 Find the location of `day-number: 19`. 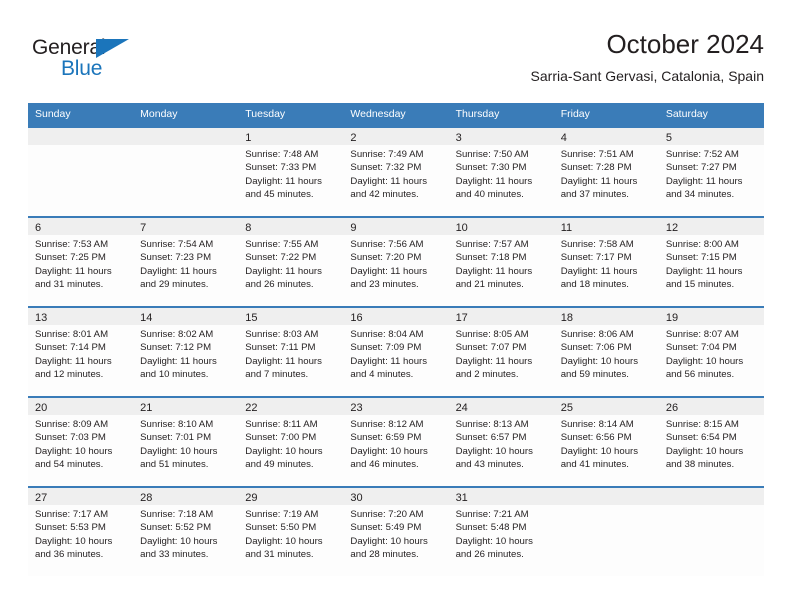

day-number: 19 is located at coordinates (711, 316).